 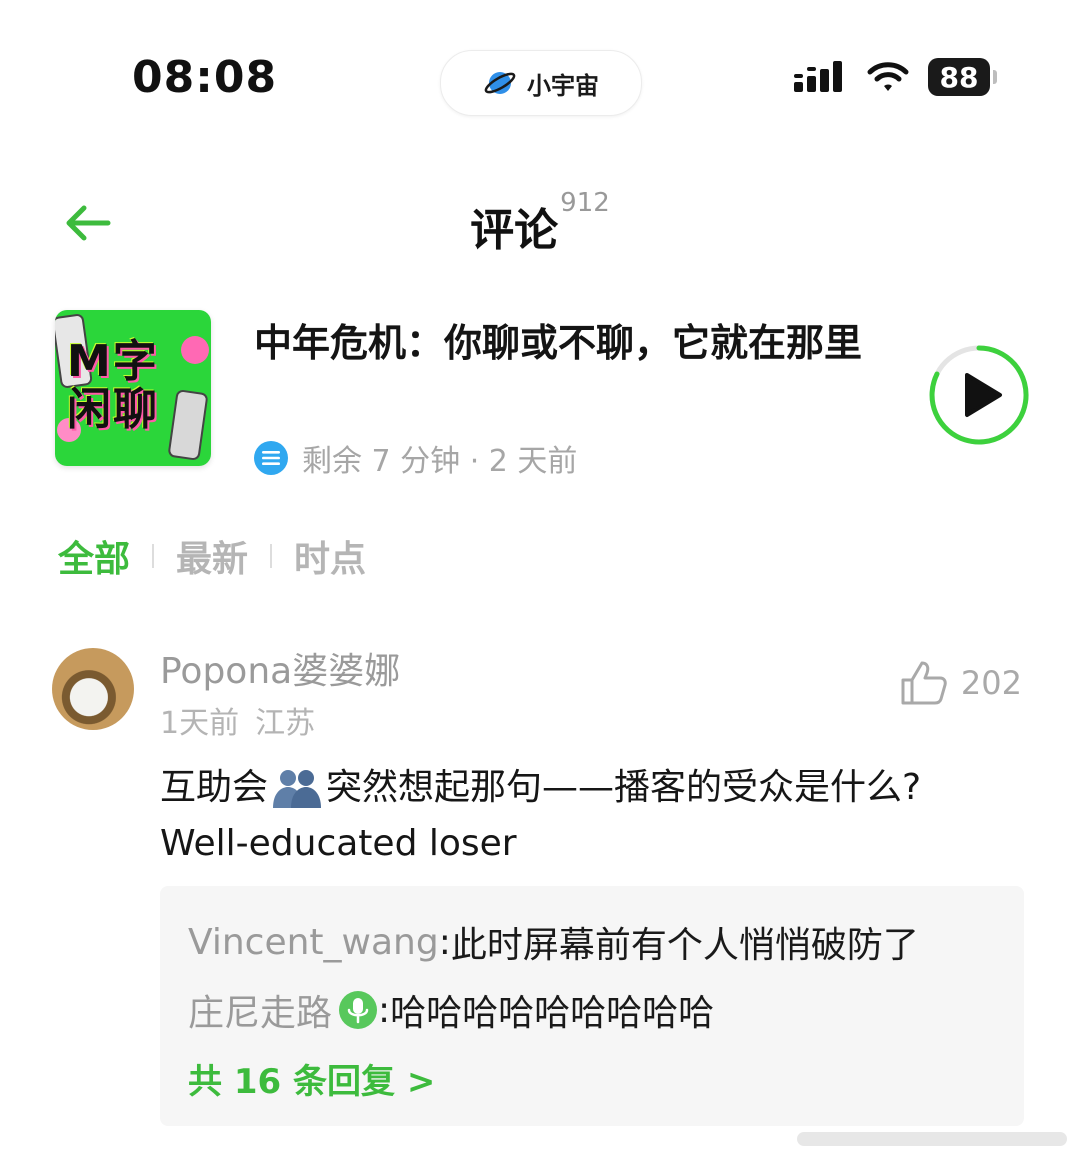 I want to click on reply-item: Vincent_wang: 此时屏幕前有个人悄悄破防了, so click(x=553, y=942).